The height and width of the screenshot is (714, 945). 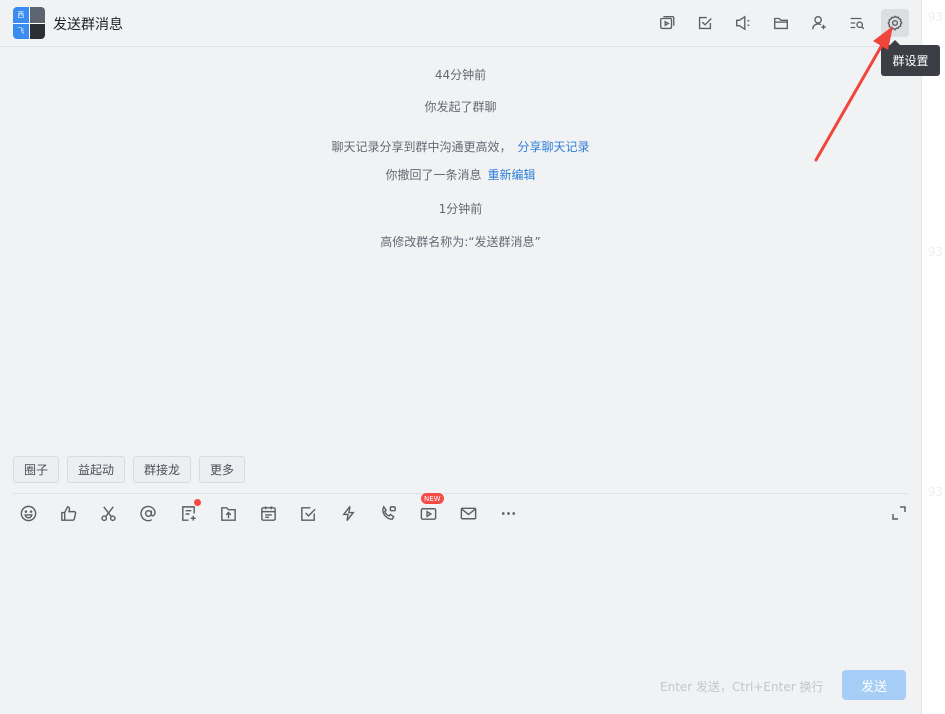 I want to click on phone-call-icon, so click(x=388, y=513).